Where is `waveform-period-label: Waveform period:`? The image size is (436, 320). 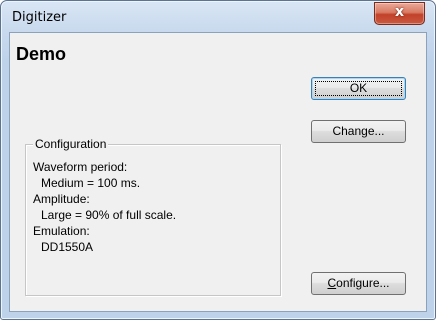 waveform-period-label: Waveform period: is located at coordinates (80, 167).